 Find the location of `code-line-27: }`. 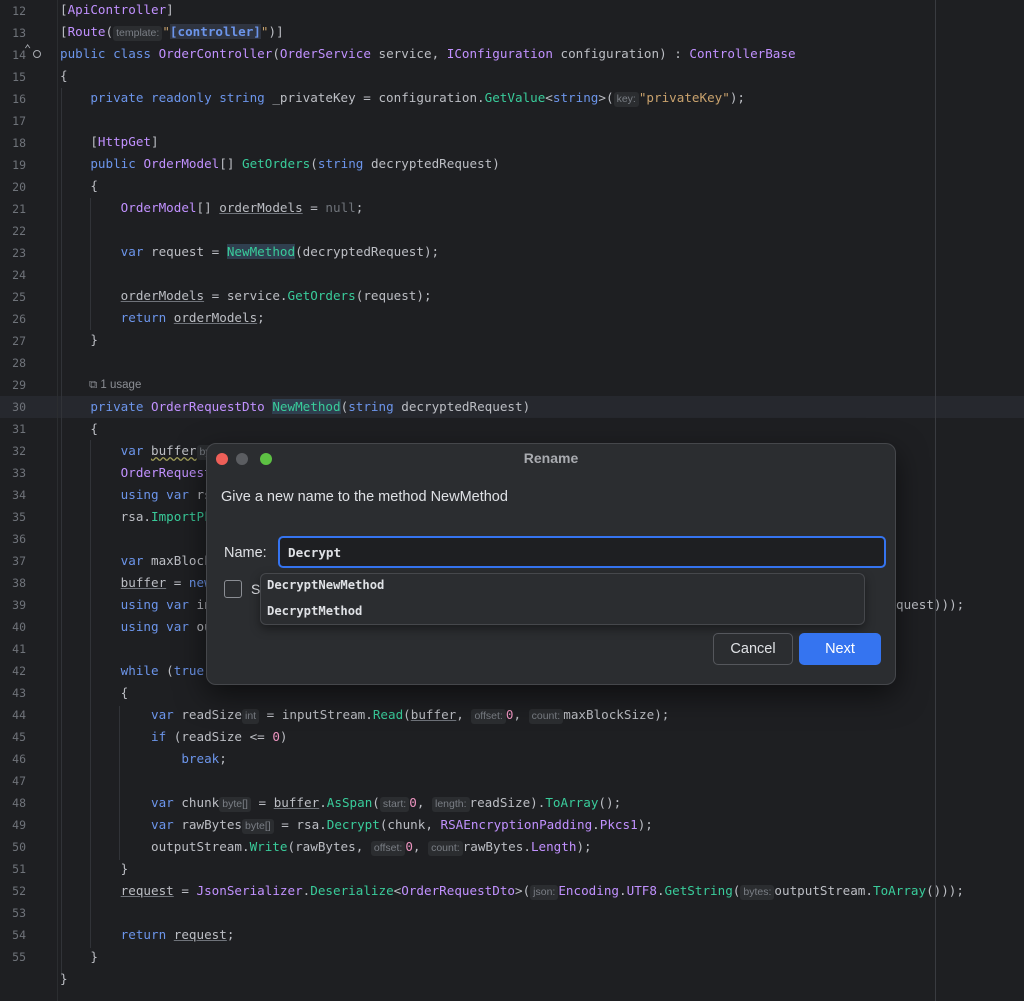

code-line-27: } is located at coordinates (79, 339).